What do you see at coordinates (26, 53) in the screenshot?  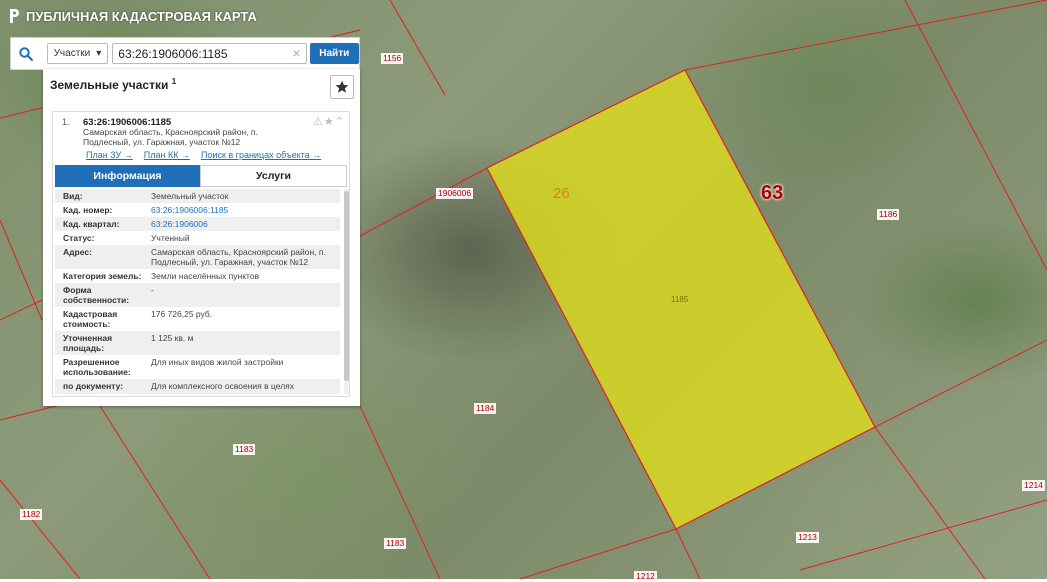 I see `search-icon` at bounding box center [26, 53].